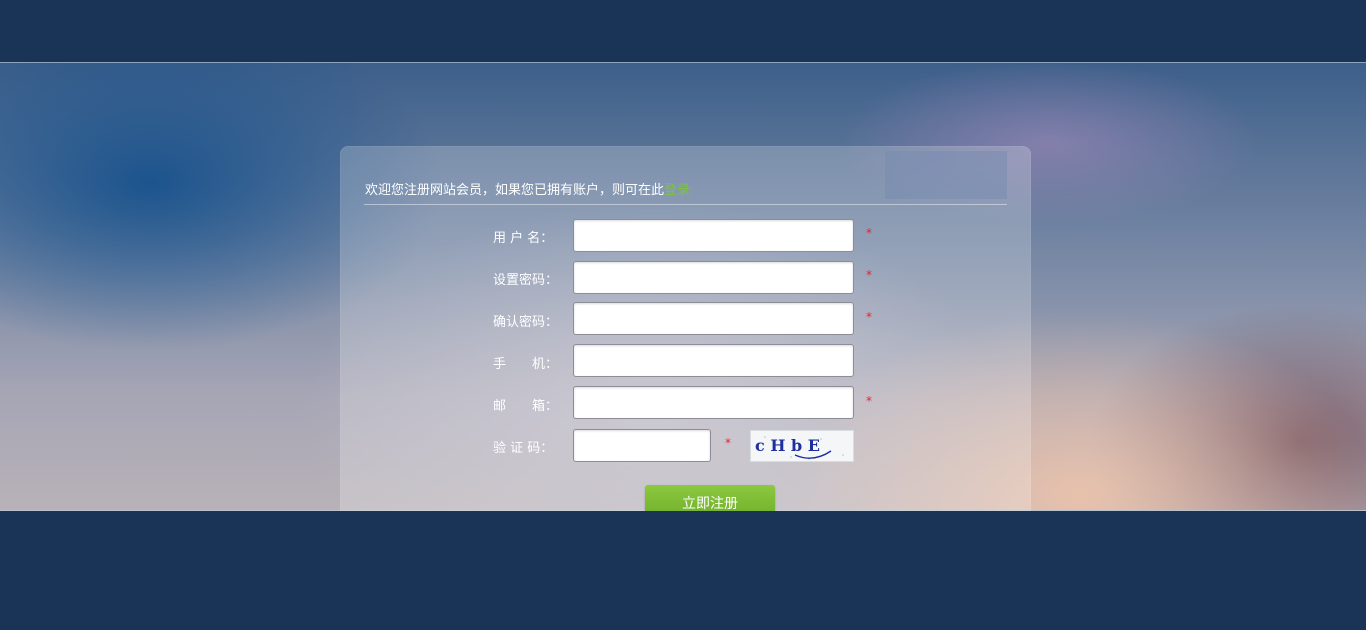  What do you see at coordinates (713, 318) in the screenshot?
I see `confirm-password-input` at bounding box center [713, 318].